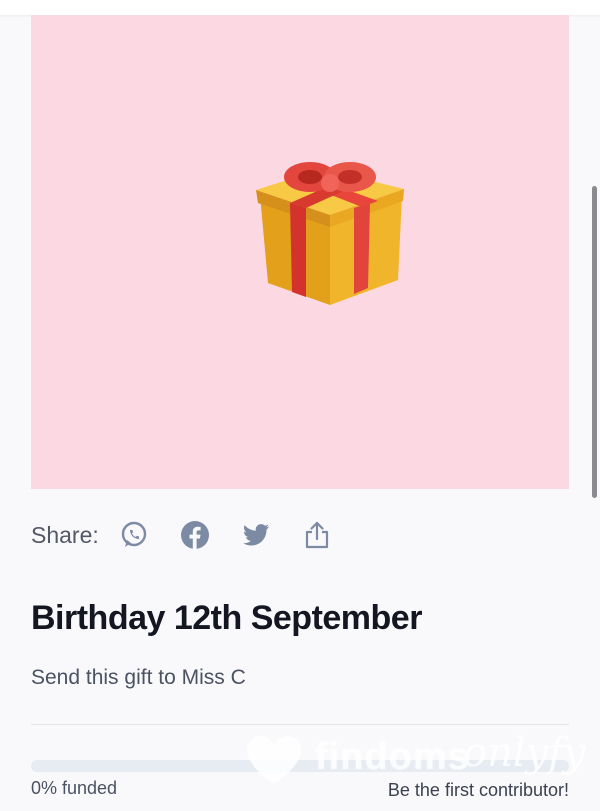 Image resolution: width=600 pixels, height=811 pixels. I want to click on wrapped-gift-icon, so click(330, 233).